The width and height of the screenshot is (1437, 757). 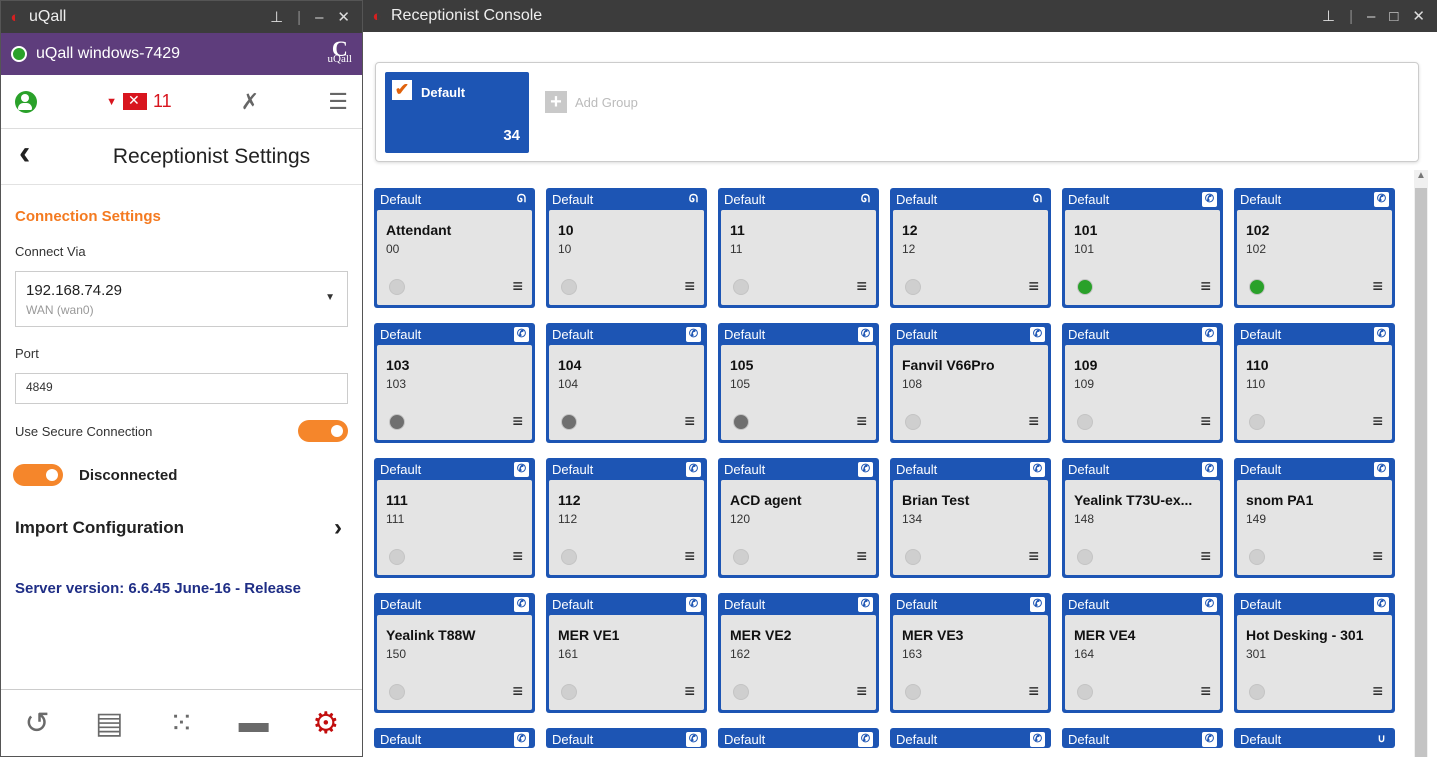 What do you see at coordinates (338, 102) in the screenshot?
I see `list-menu-icon: ☰` at bounding box center [338, 102].